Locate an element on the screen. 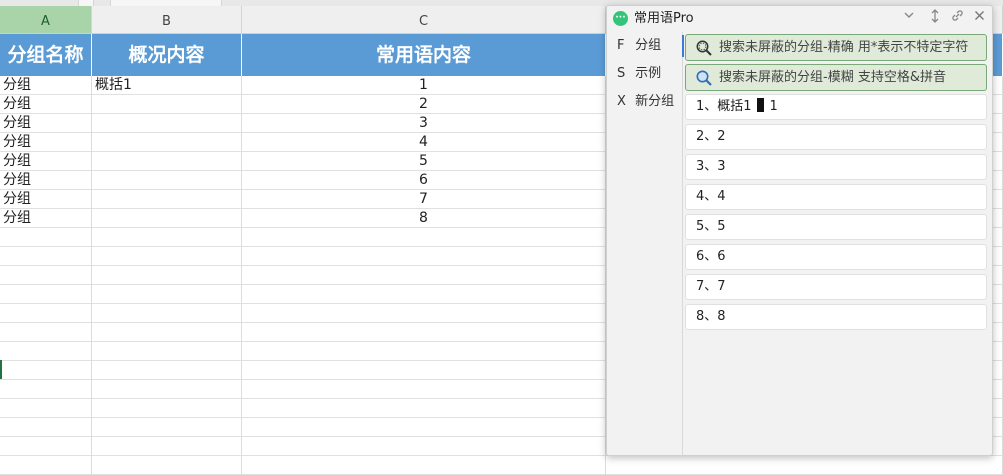 This screenshot has height=475, width=1003. header-cell-group-name: 分组名称 is located at coordinates (46, 55).